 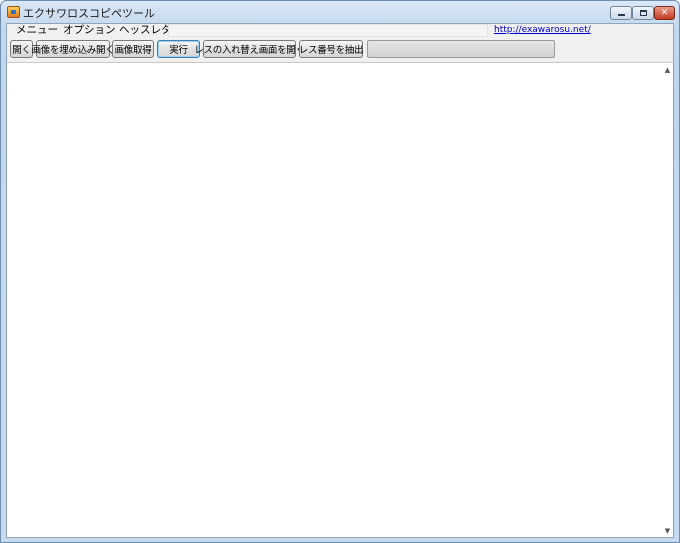 I want to click on app-icon, so click(x=13, y=12).